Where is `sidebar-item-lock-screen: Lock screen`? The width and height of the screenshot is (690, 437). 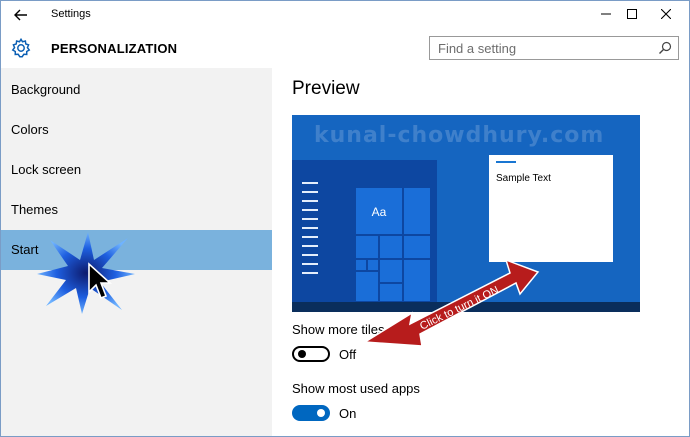
sidebar-item-lock-screen: Lock screen is located at coordinates (136, 170).